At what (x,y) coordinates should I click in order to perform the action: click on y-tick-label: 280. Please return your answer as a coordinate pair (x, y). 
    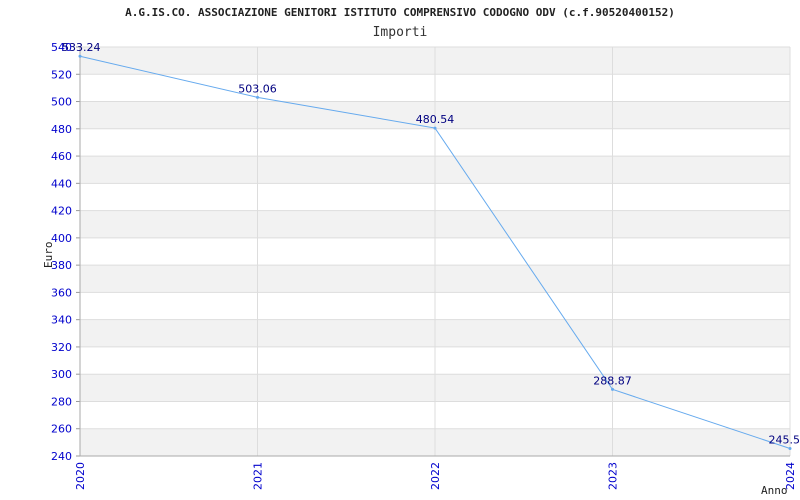
    Looking at the image, I should click on (61, 401).